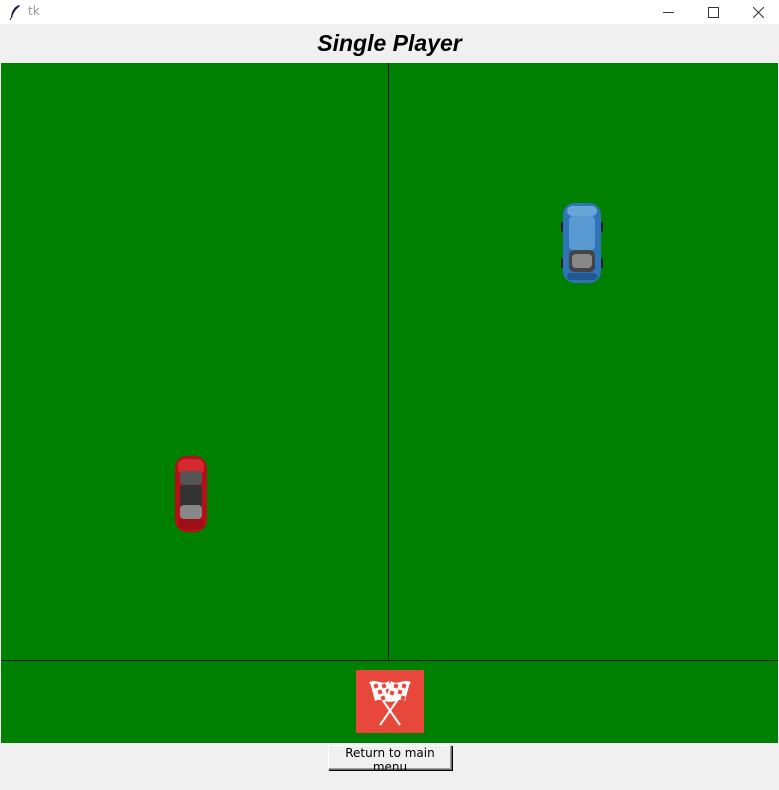  I want to click on close-button, so click(757, 12).